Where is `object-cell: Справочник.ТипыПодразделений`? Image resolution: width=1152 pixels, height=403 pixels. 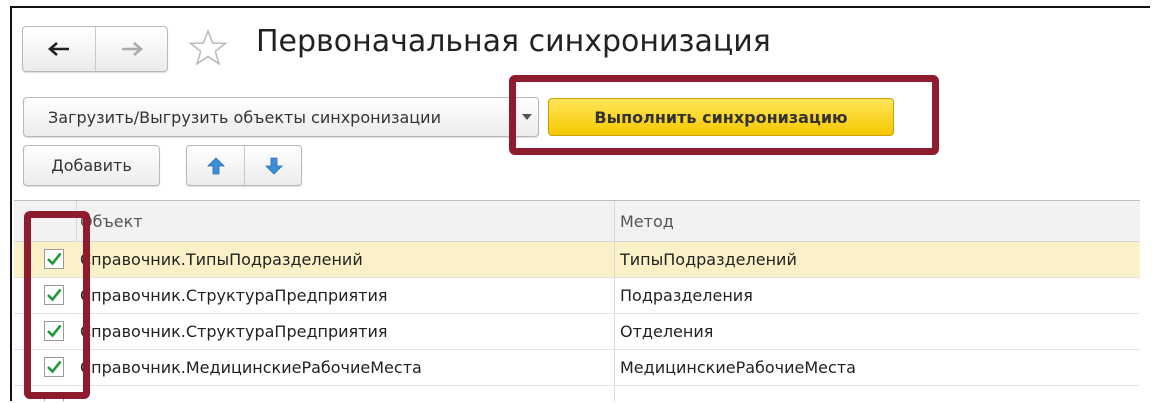
object-cell: Справочник.ТипыПодразделений is located at coordinates (221, 259).